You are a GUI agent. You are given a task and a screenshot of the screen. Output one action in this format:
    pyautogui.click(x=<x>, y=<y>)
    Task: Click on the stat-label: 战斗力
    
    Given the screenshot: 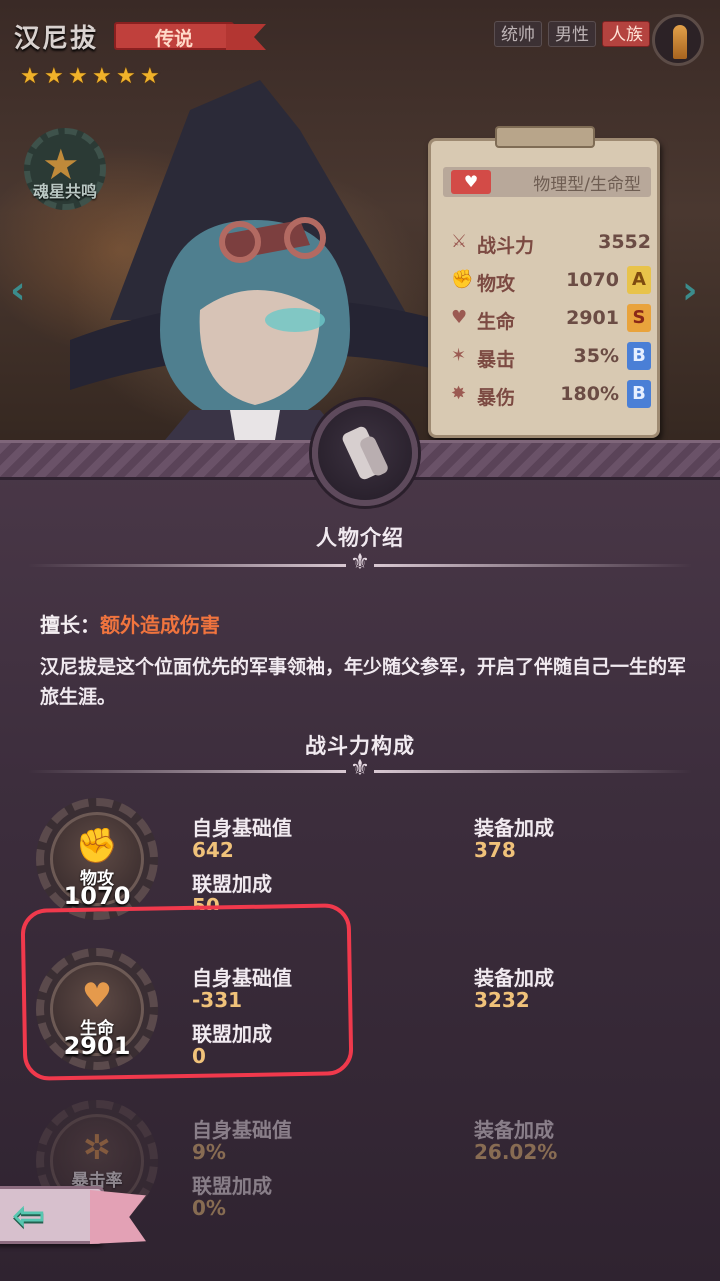 What is the action you would take?
    pyautogui.click(x=506, y=246)
    